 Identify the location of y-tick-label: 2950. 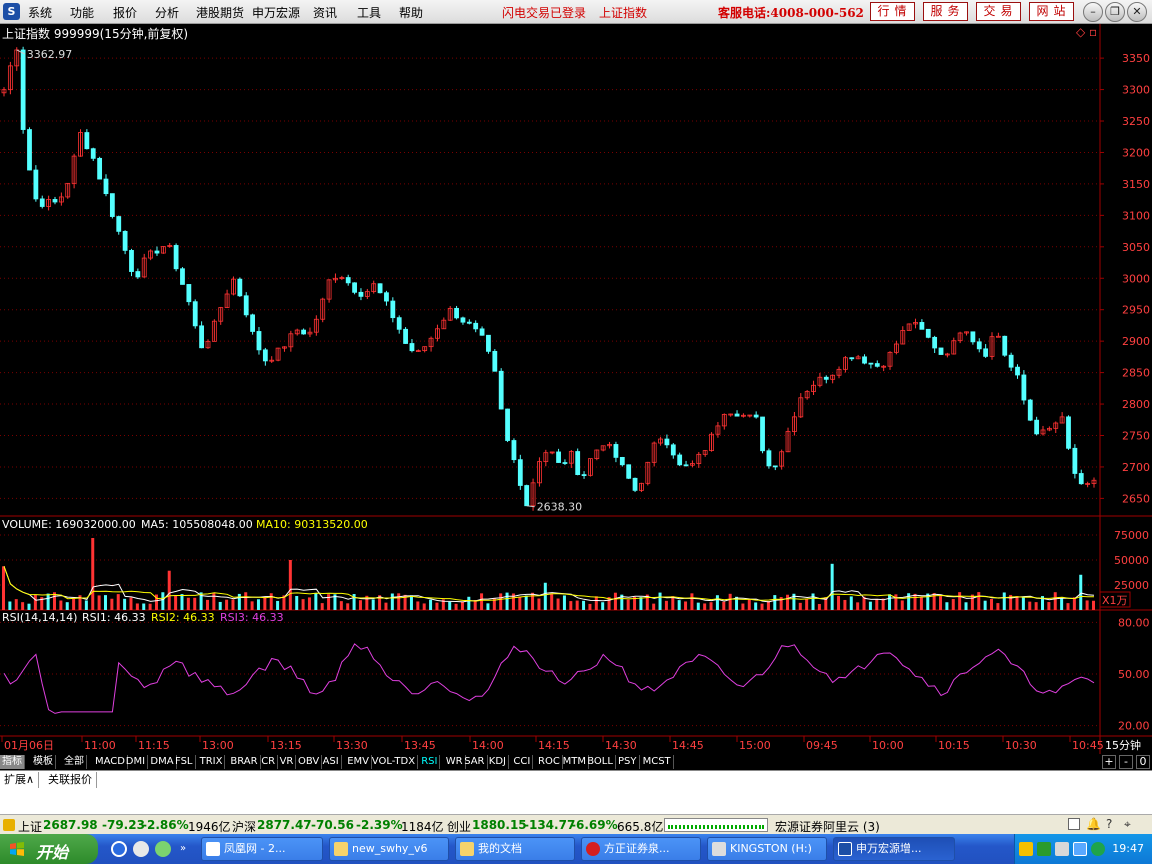
(1136, 310).